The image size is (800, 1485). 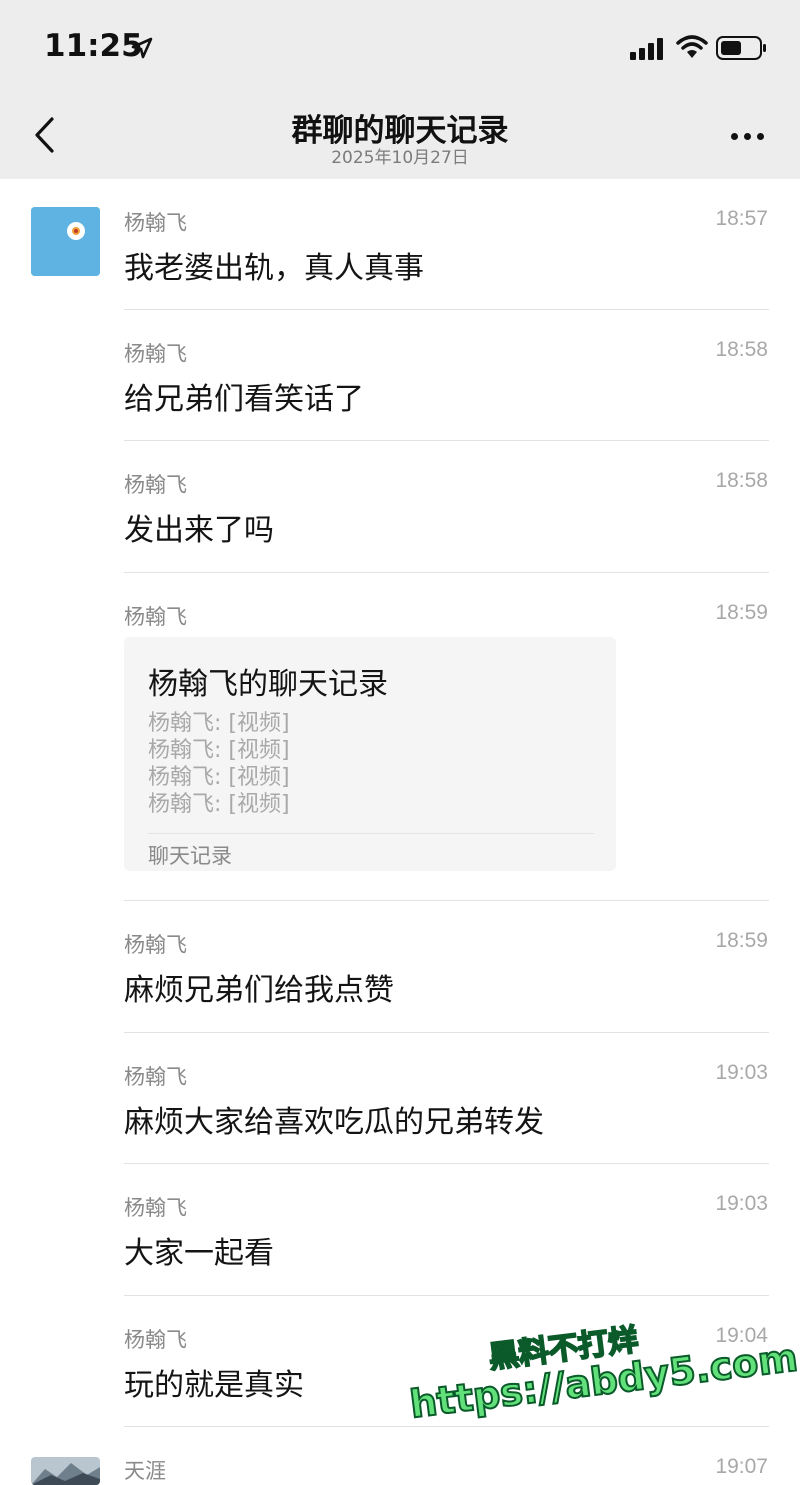 What do you see at coordinates (199, 530) in the screenshot?
I see `message-text: 发出来了吗` at bounding box center [199, 530].